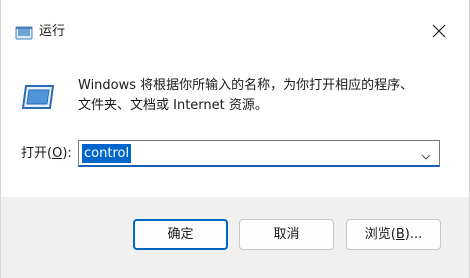 Image resolution: width=470 pixels, height=278 pixels. Describe the element at coordinates (24, 32) in the screenshot. I see `run-app-icon` at that location.